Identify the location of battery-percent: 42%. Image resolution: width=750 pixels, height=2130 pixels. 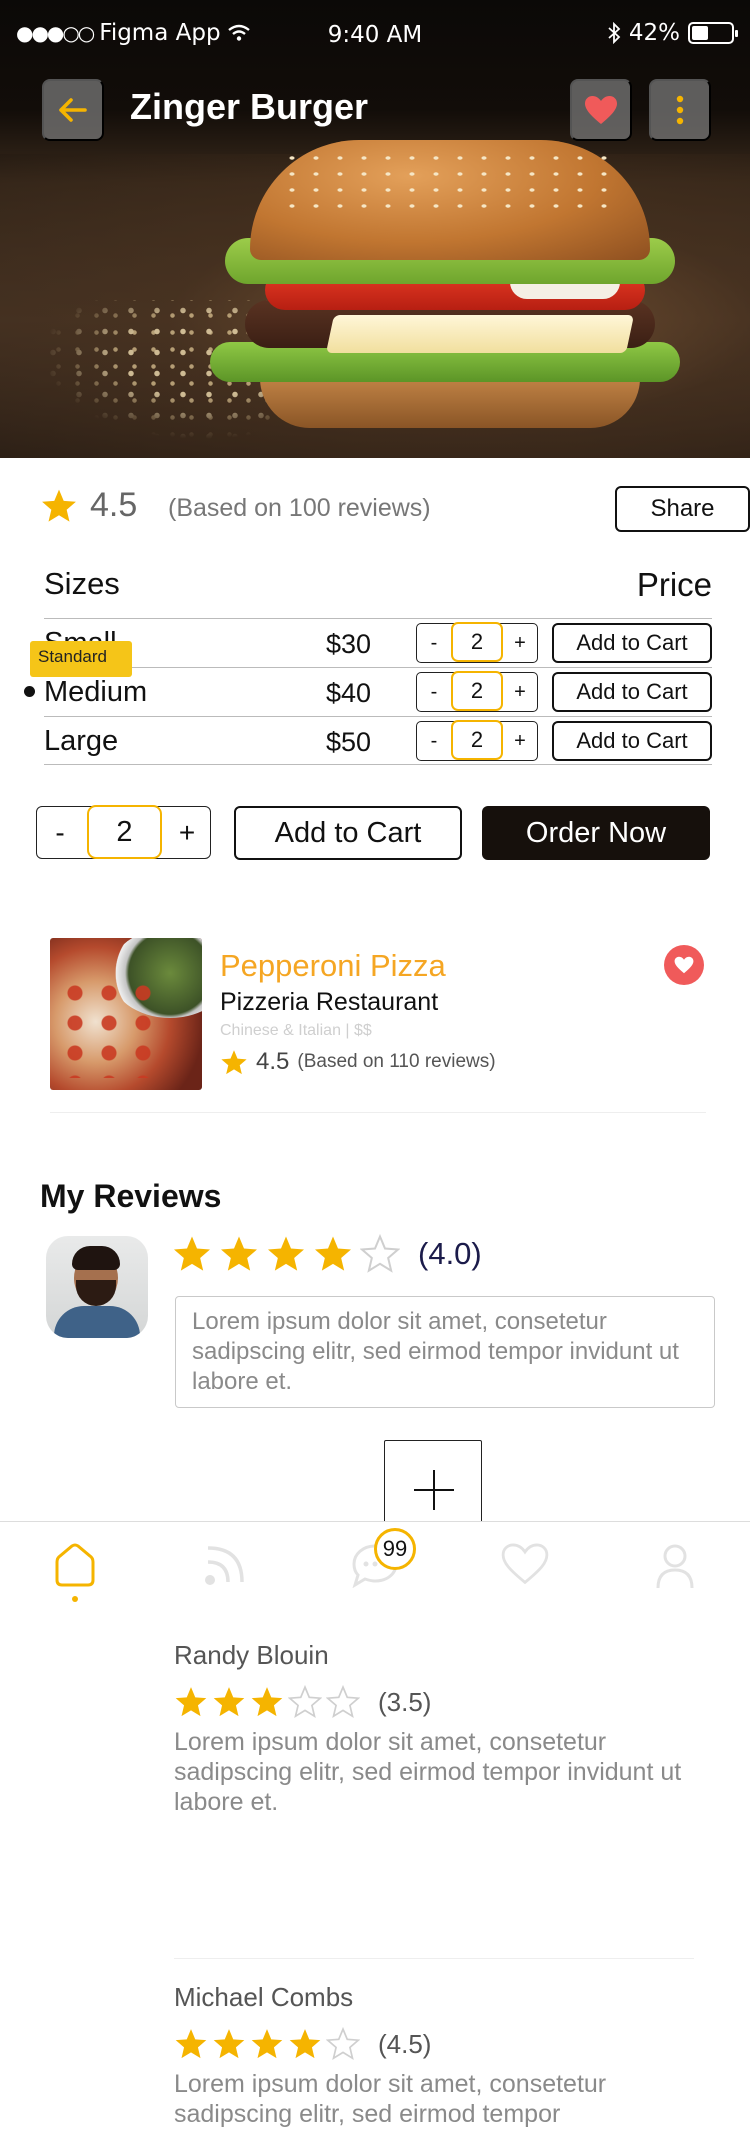
(654, 33).